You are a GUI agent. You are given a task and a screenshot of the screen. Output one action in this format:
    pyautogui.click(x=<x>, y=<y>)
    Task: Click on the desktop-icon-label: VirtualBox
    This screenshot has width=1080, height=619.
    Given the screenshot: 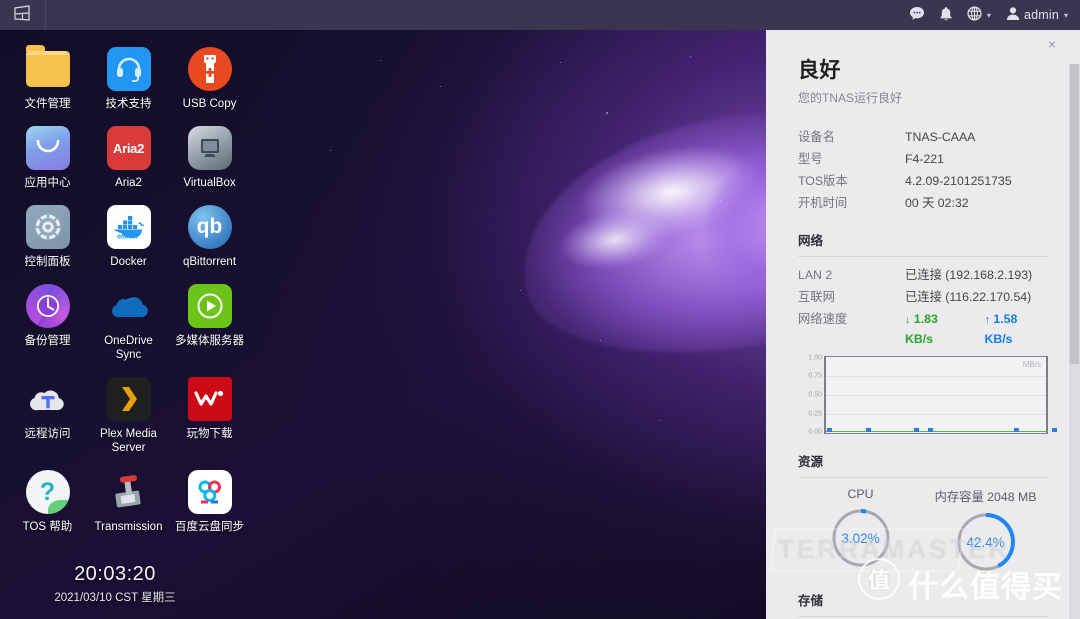 What is the action you would take?
    pyautogui.click(x=209, y=183)
    